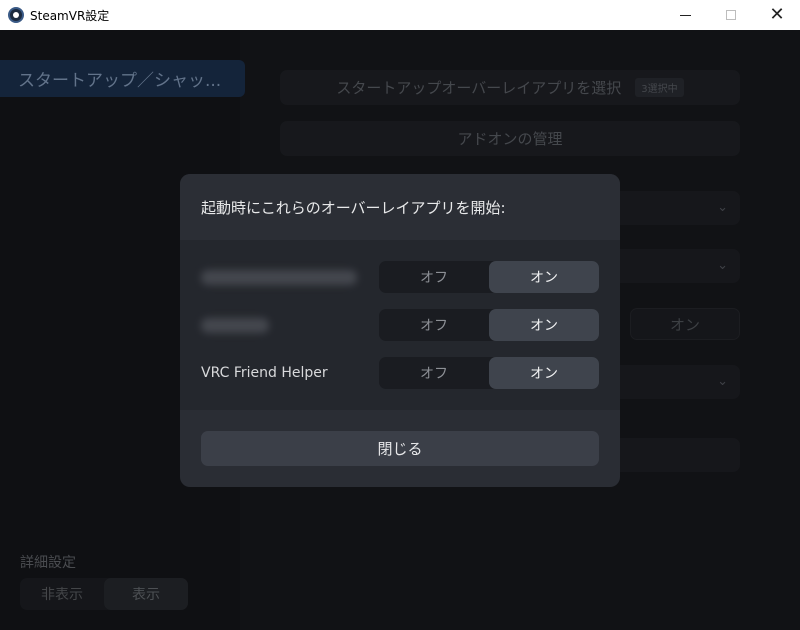  I want to click on close-window-button: ✕, so click(777, 15).